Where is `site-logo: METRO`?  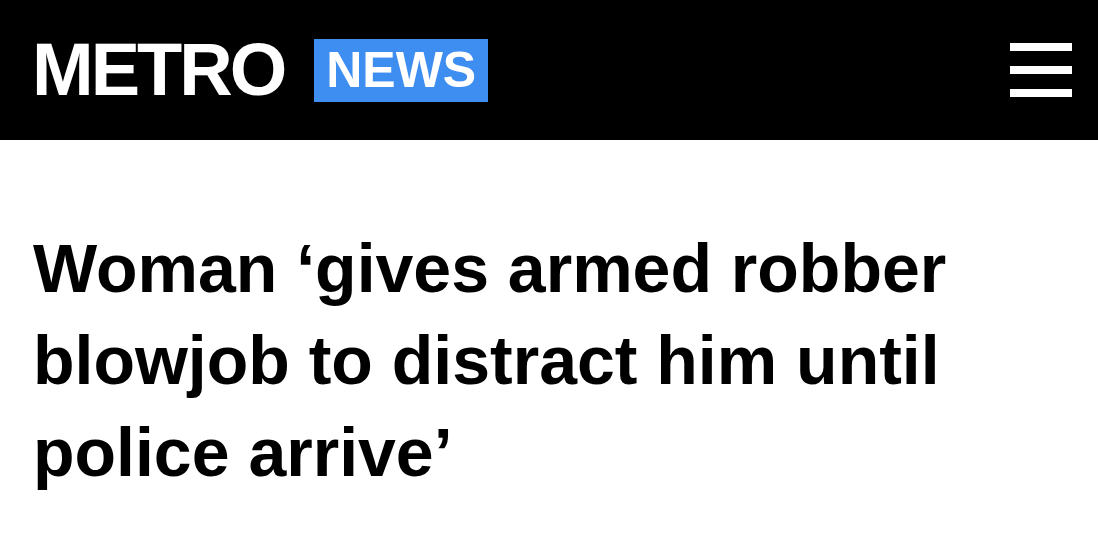
site-logo: METRO is located at coordinates (158, 70).